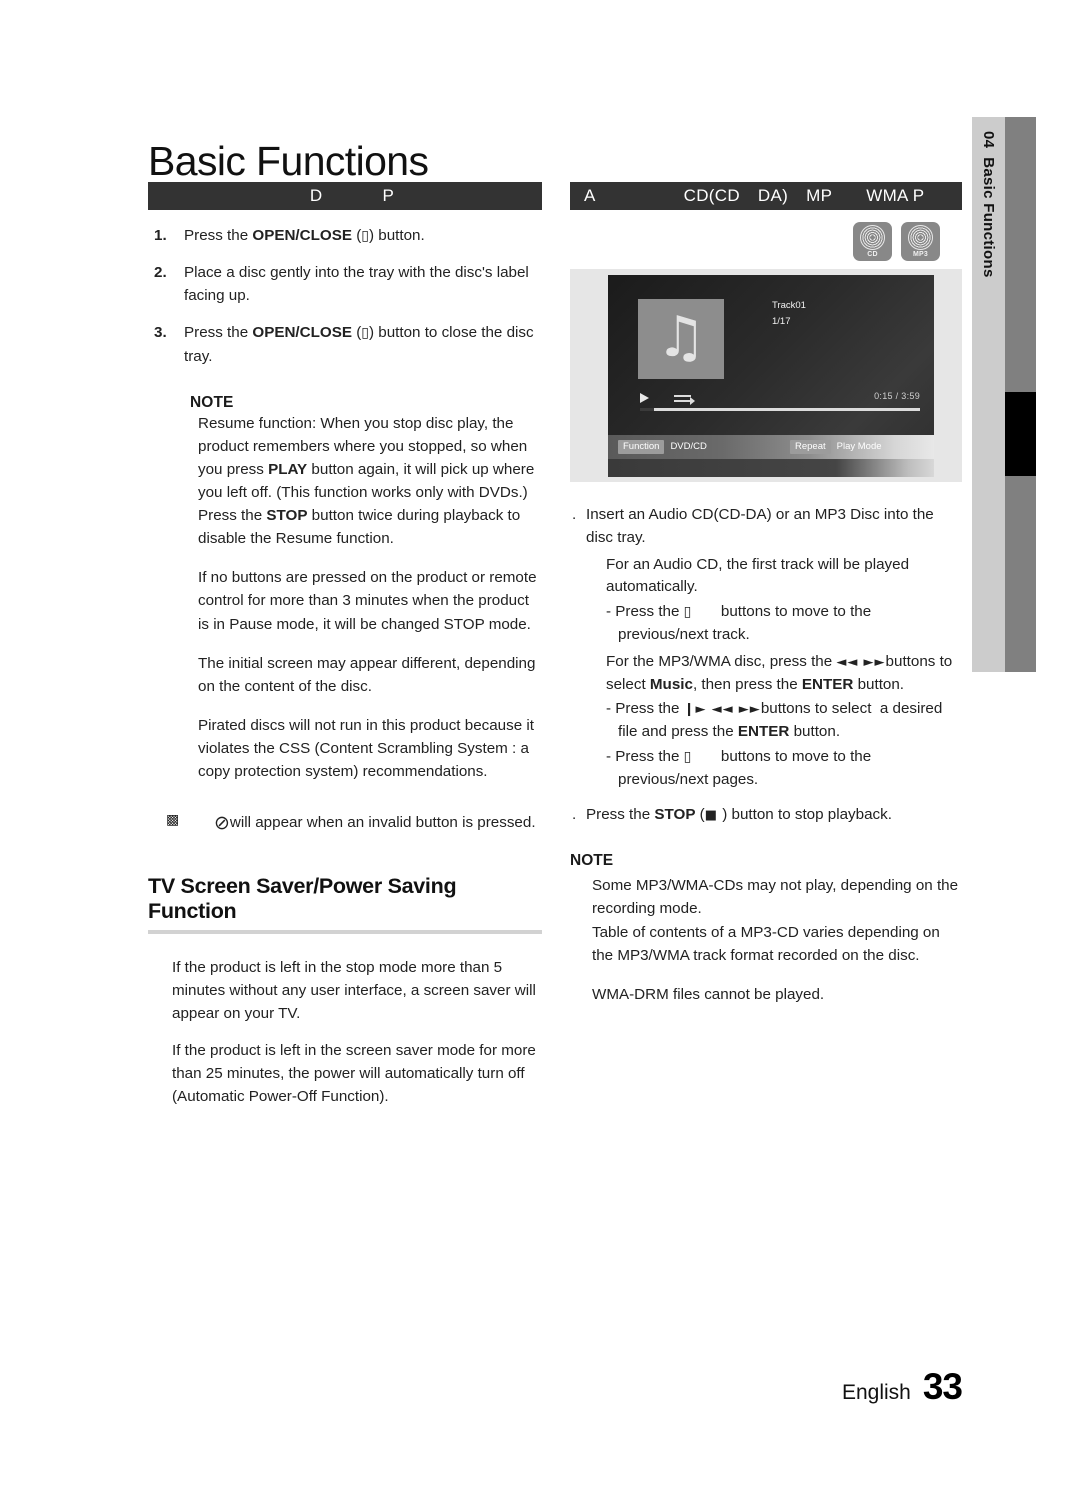 This screenshot has width=1080, height=1486. I want to click on right-section-header-seg1: A, so click(590, 195).